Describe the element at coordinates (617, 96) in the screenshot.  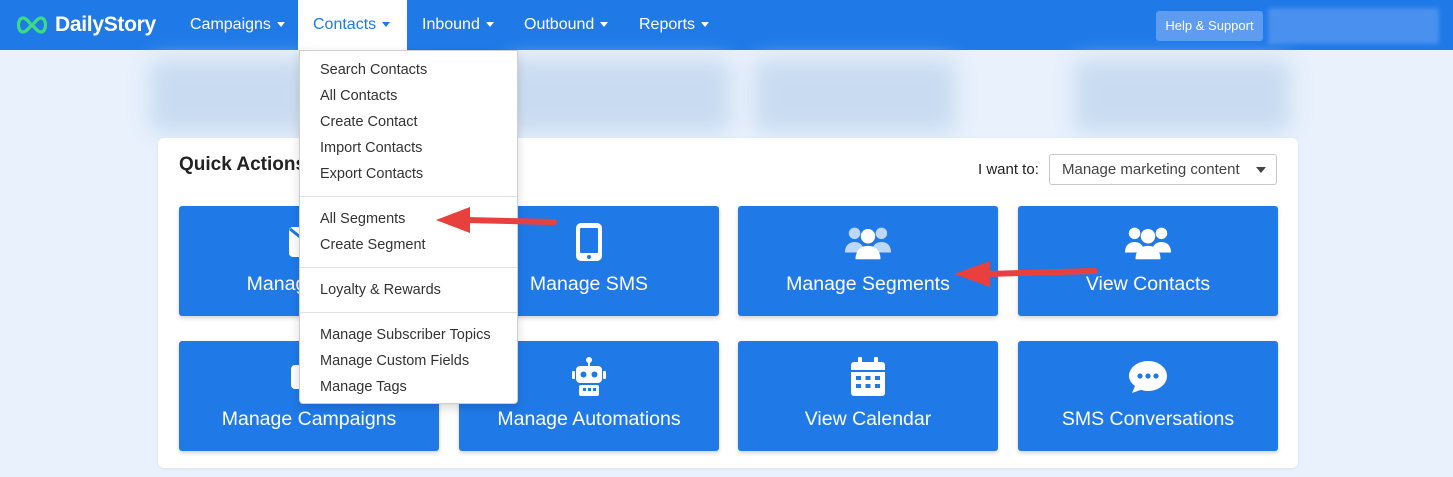
I see `banner-blur-mid` at that location.